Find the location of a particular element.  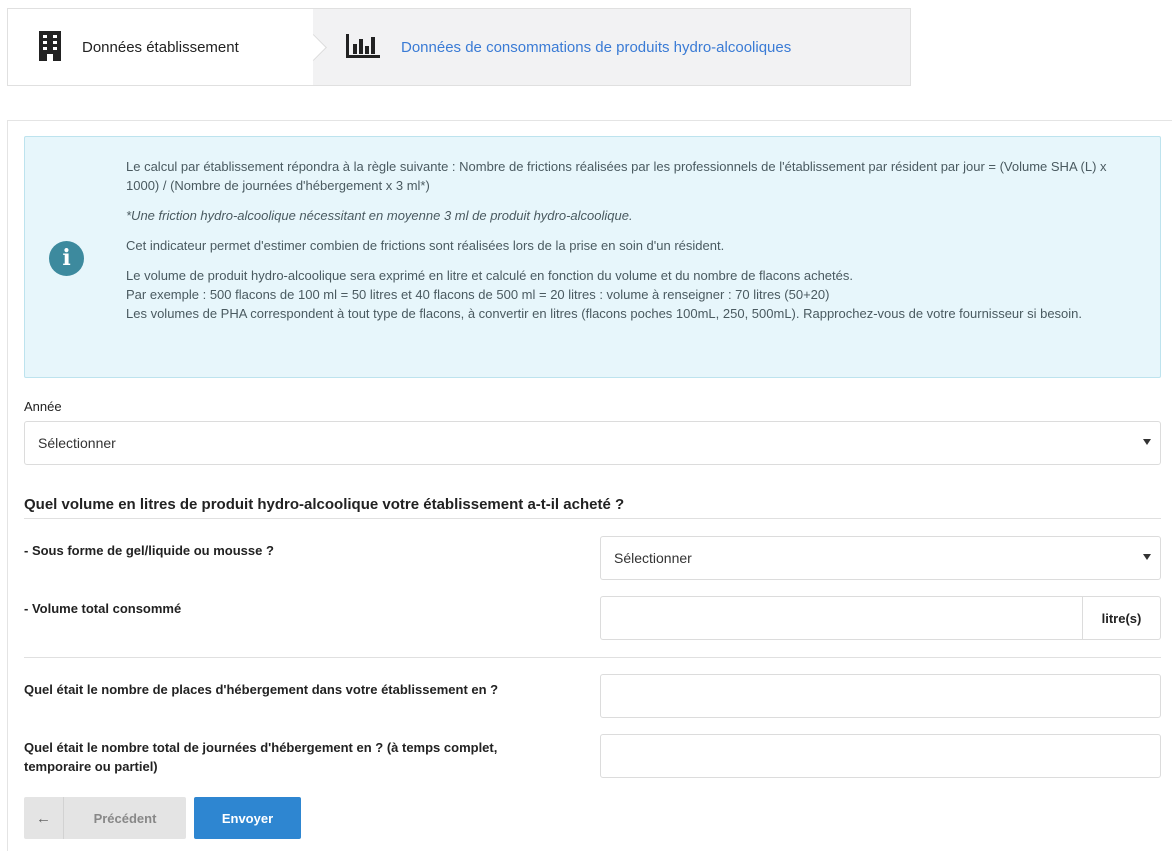

previous-button: ← Précédent is located at coordinates (105, 818).